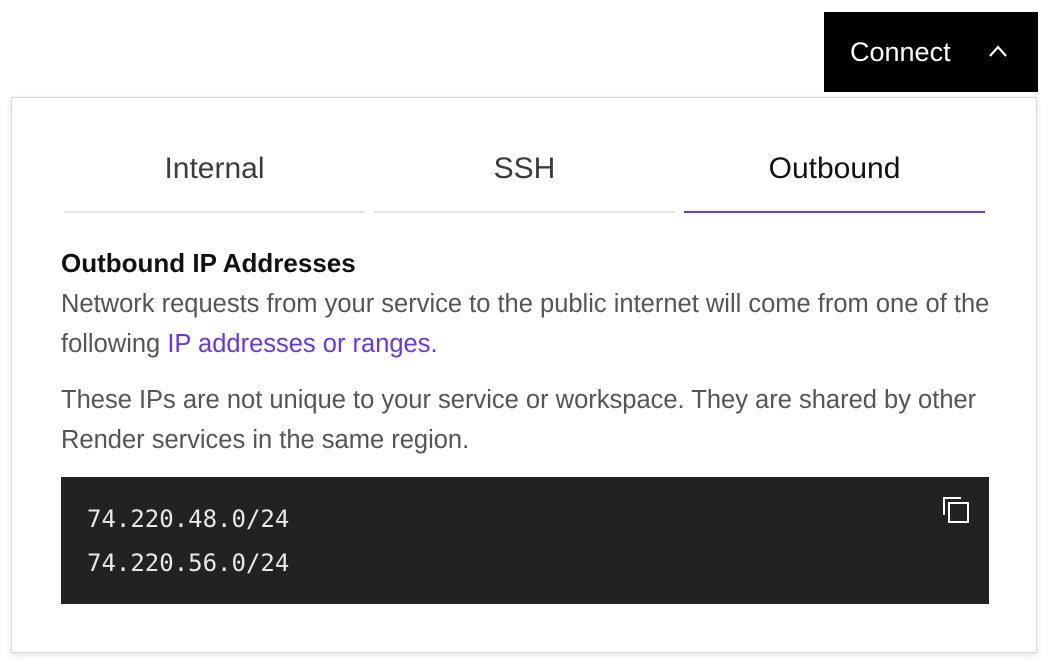  I want to click on tab-outbound-label: Outbound, so click(834, 168).